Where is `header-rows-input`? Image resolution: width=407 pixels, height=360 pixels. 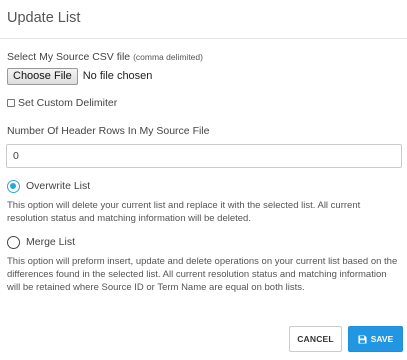
header-rows-input is located at coordinates (204, 156).